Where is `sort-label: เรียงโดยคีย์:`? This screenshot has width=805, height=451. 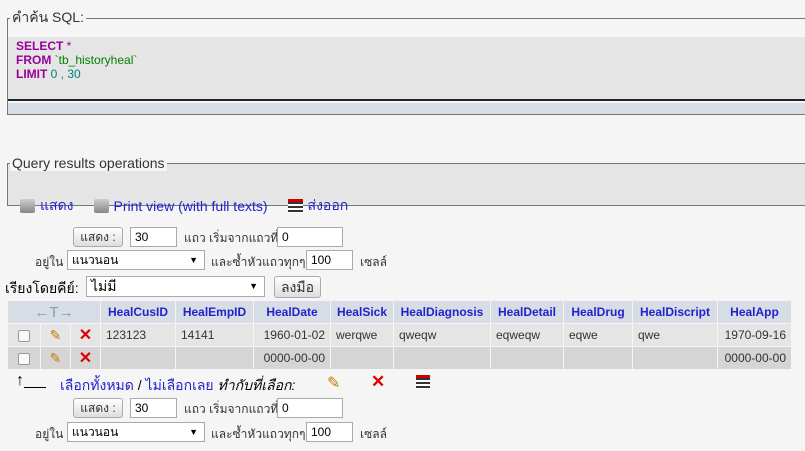 sort-label: เรียงโดยคีย์: is located at coordinates (42, 288).